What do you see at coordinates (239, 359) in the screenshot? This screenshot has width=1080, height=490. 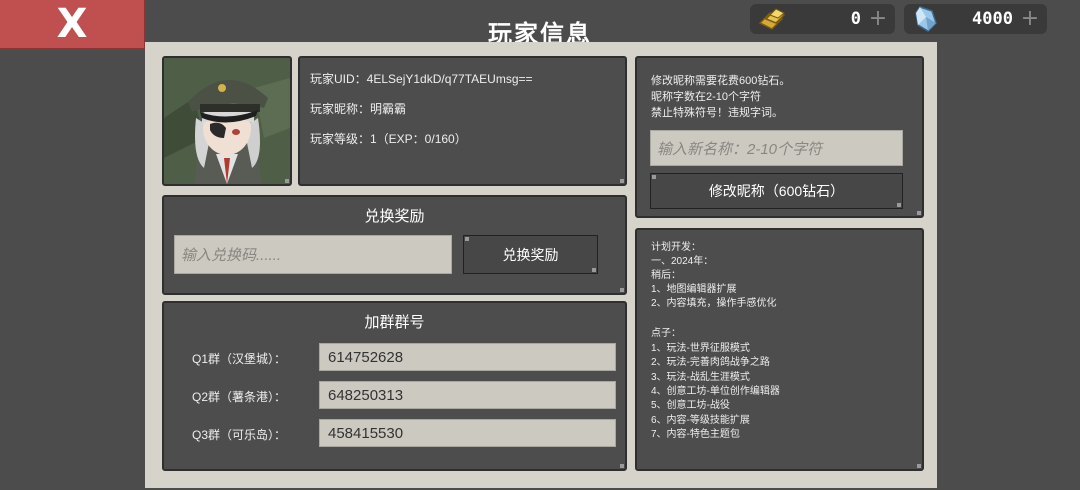 I see `group-label-q1: Q1群（汉堡城）：` at bounding box center [239, 359].